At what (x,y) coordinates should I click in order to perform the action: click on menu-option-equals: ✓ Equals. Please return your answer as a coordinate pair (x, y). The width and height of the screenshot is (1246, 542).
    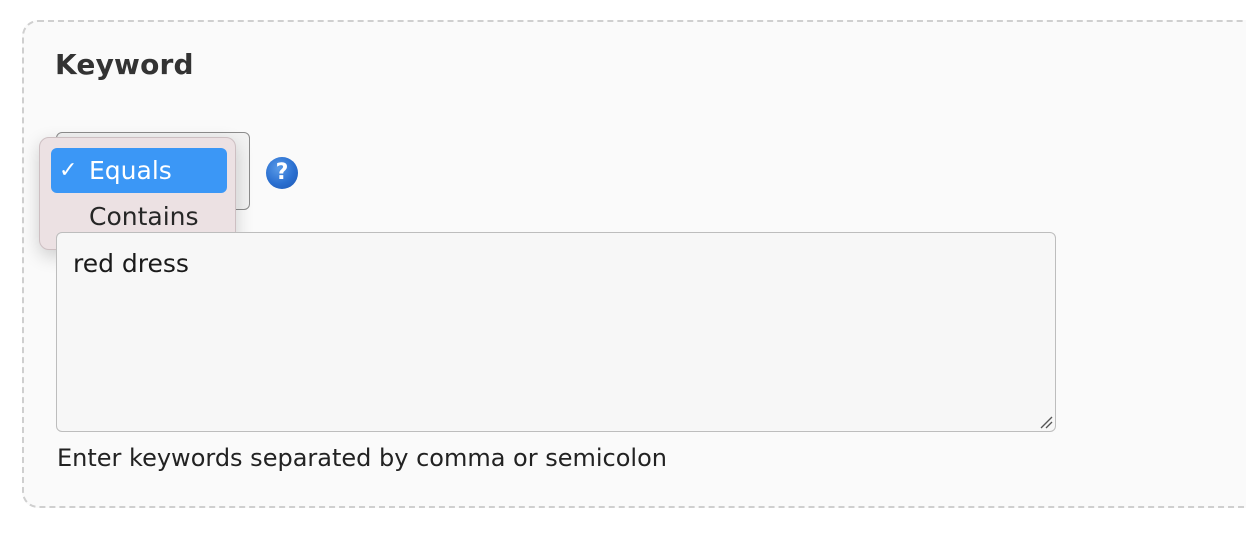
    Looking at the image, I should click on (139, 170).